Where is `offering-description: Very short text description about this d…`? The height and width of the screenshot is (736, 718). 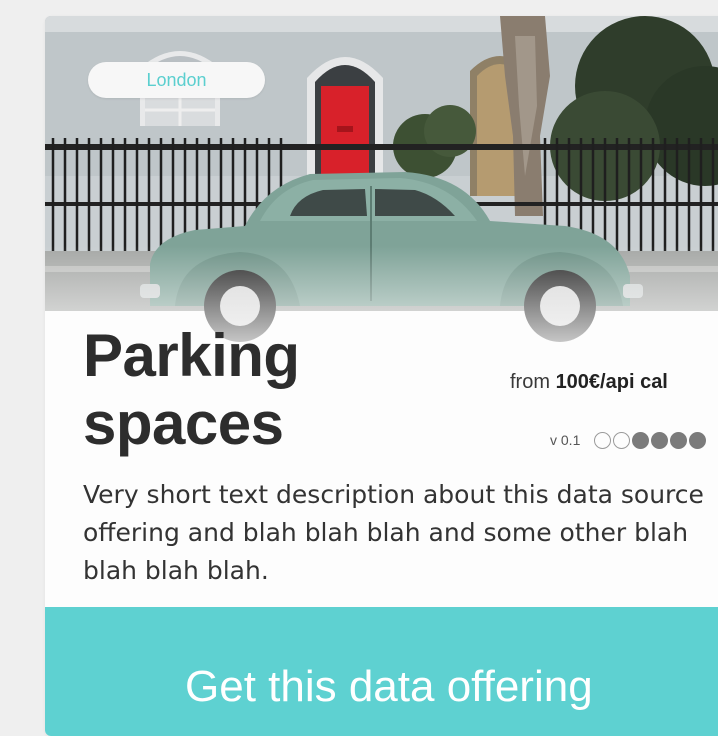 offering-description: Very short text description about this d… is located at coordinates (393, 532).